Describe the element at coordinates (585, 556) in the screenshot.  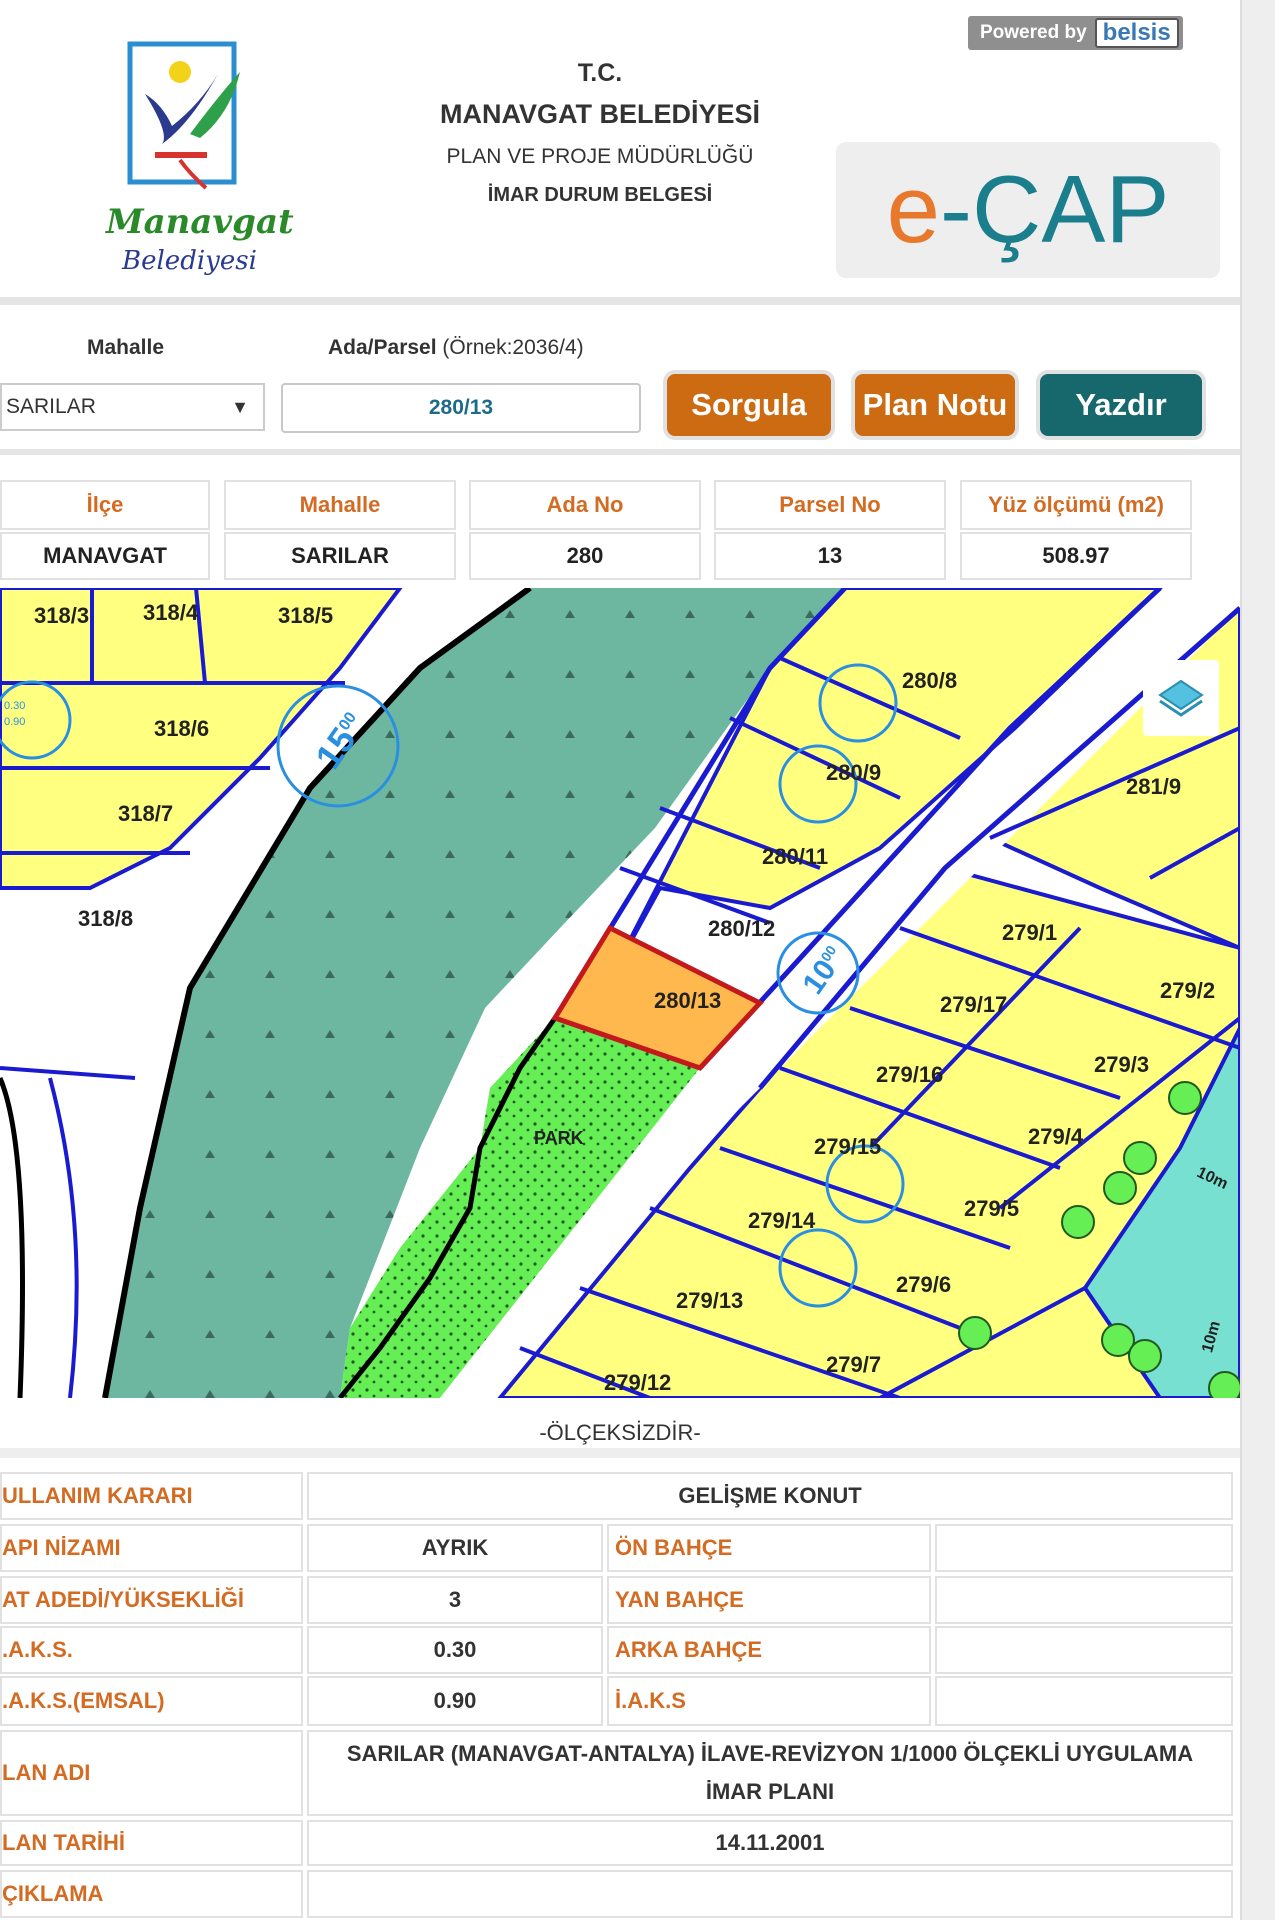
I see `value-ada-no: 280` at that location.